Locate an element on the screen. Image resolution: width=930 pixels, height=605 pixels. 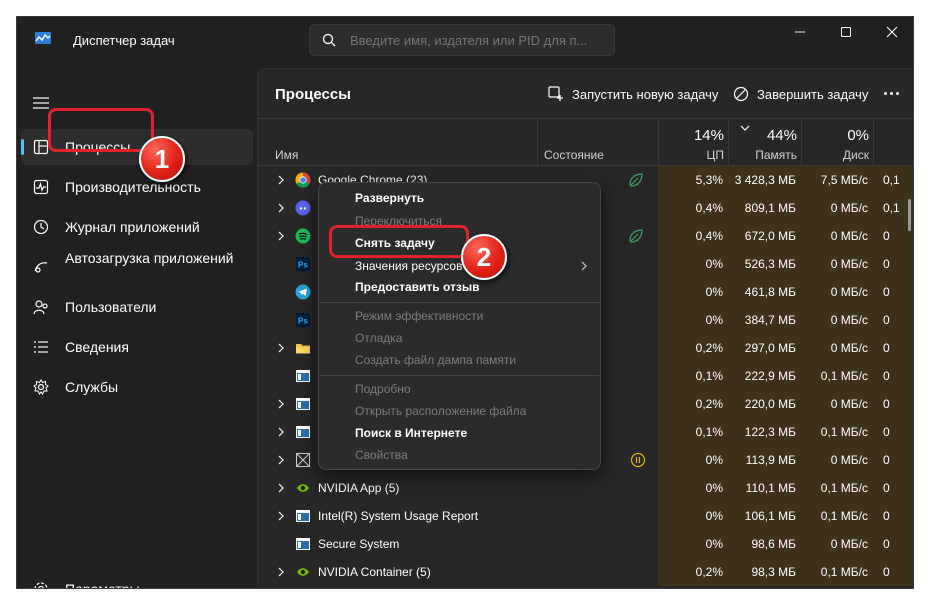
memory-cell: 384,7 МБ is located at coordinates (764, 320).